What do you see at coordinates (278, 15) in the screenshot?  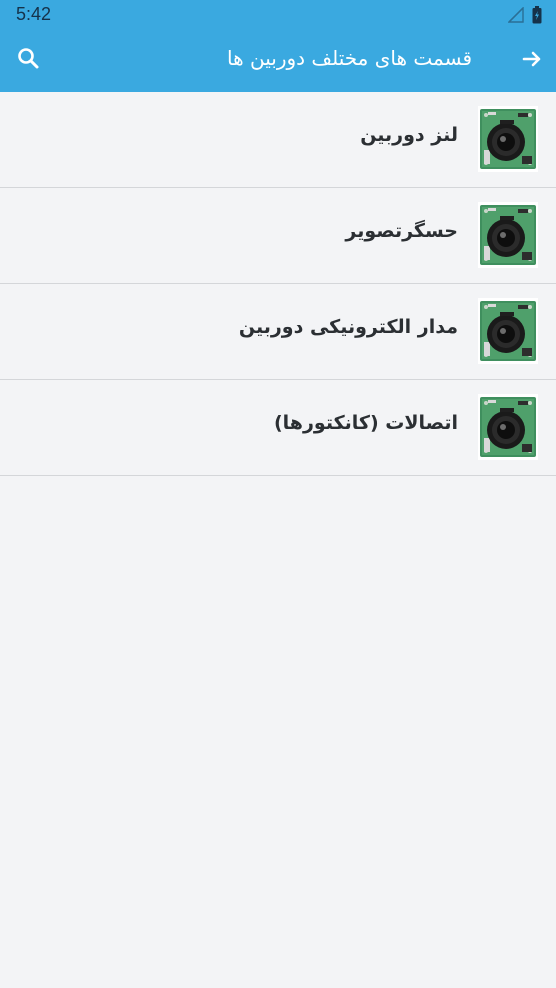 I see `status-bar: 5:42` at bounding box center [278, 15].